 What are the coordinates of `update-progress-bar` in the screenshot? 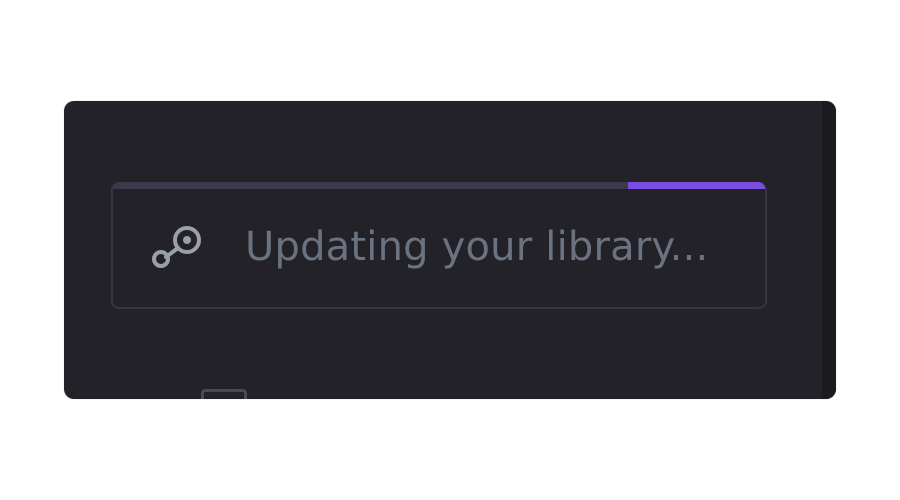 It's located at (439, 185).